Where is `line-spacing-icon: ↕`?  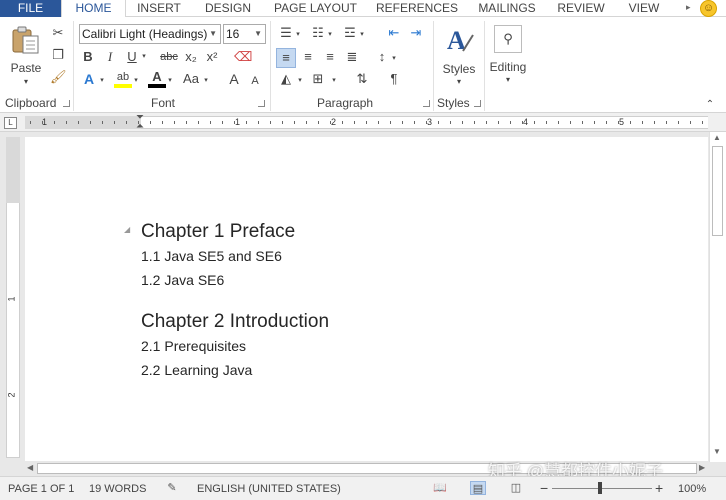
line-spacing-icon: ↕ is located at coordinates (382, 57).